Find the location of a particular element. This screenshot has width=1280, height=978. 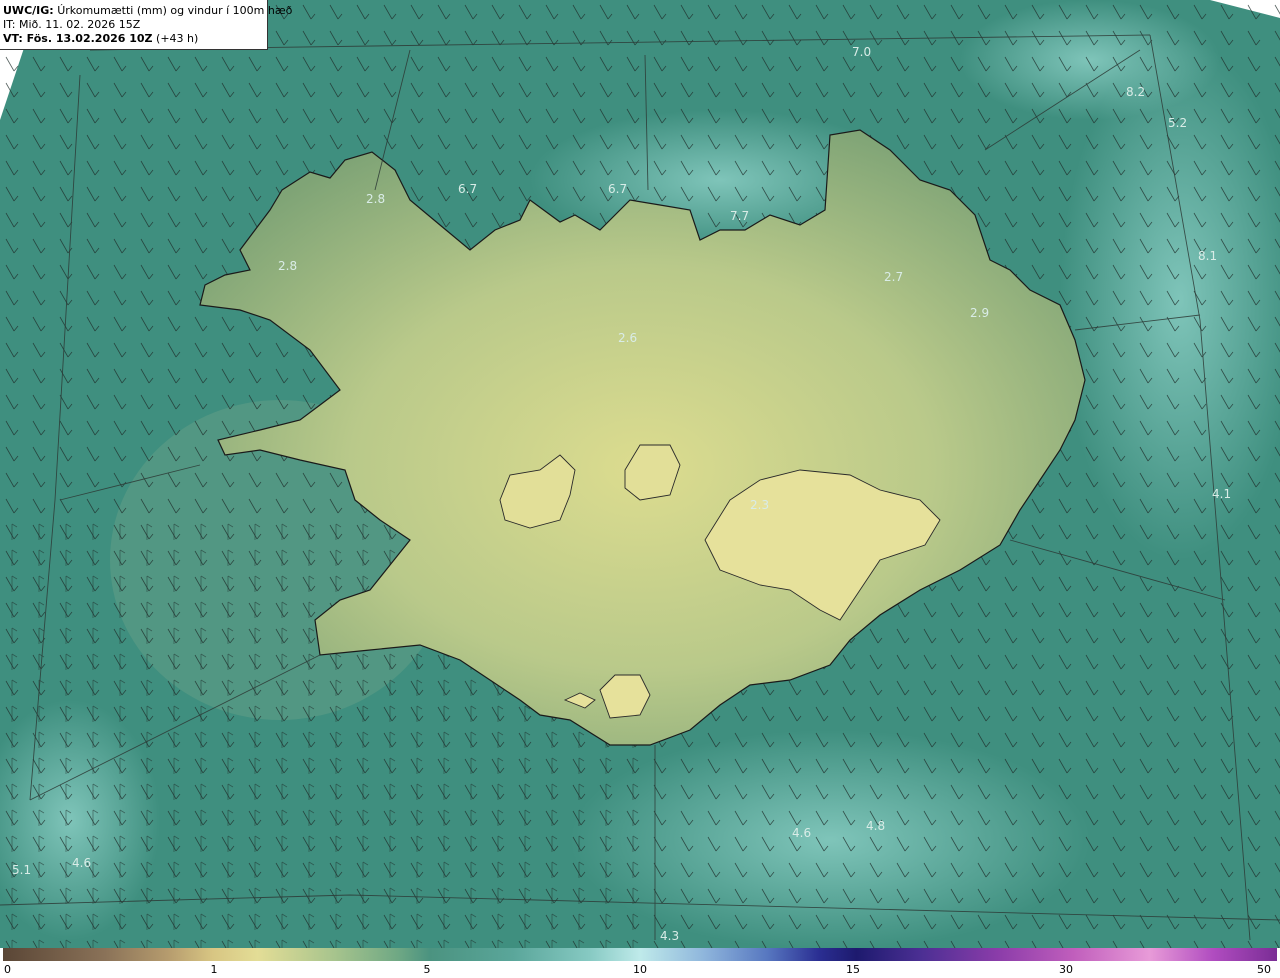

legend-tick: 50 is located at coordinates (1264, 969).